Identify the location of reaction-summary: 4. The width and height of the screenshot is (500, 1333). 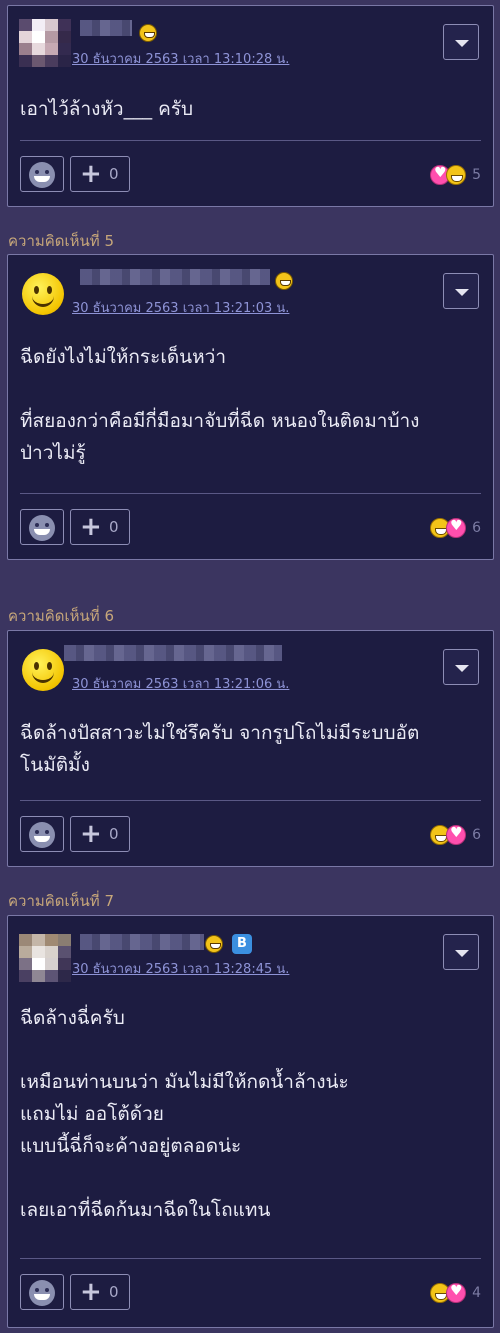
(455, 1293).